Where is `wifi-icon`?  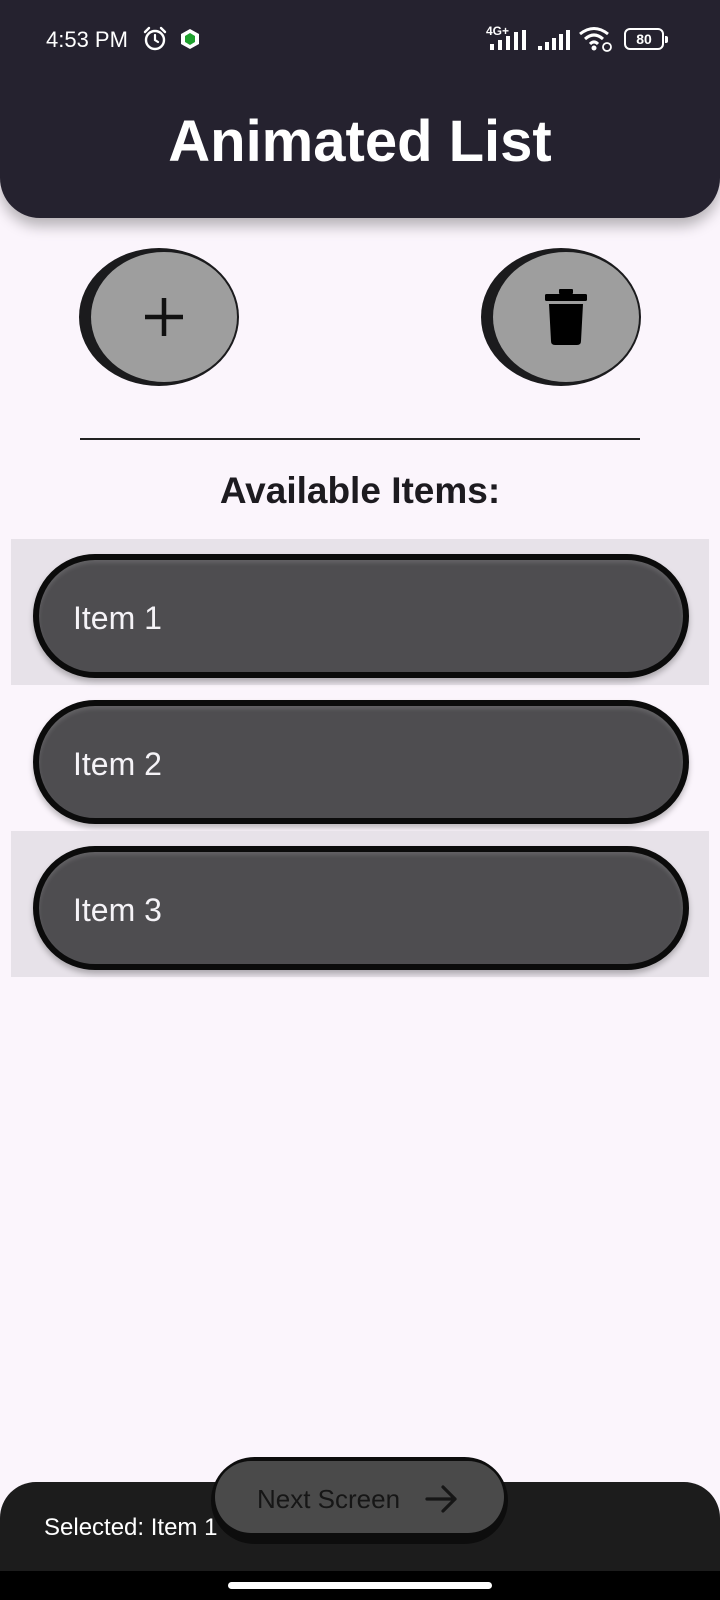 wifi-icon is located at coordinates (595, 39).